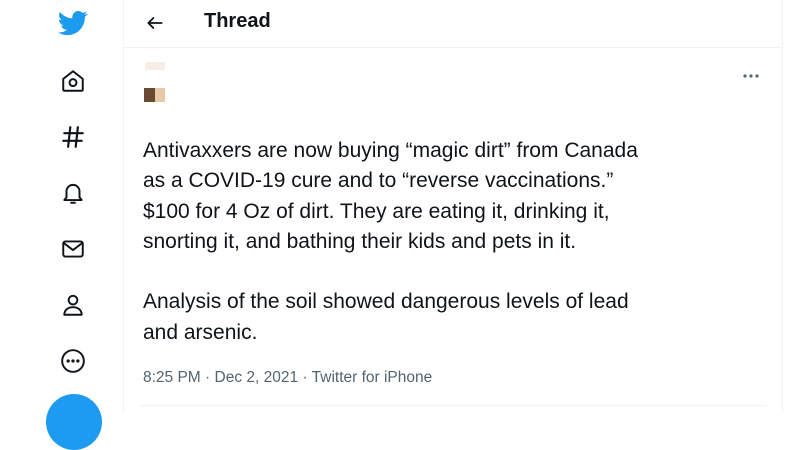 This screenshot has height=450, width=786. I want to click on compose-tweet-icon, so click(74, 422).